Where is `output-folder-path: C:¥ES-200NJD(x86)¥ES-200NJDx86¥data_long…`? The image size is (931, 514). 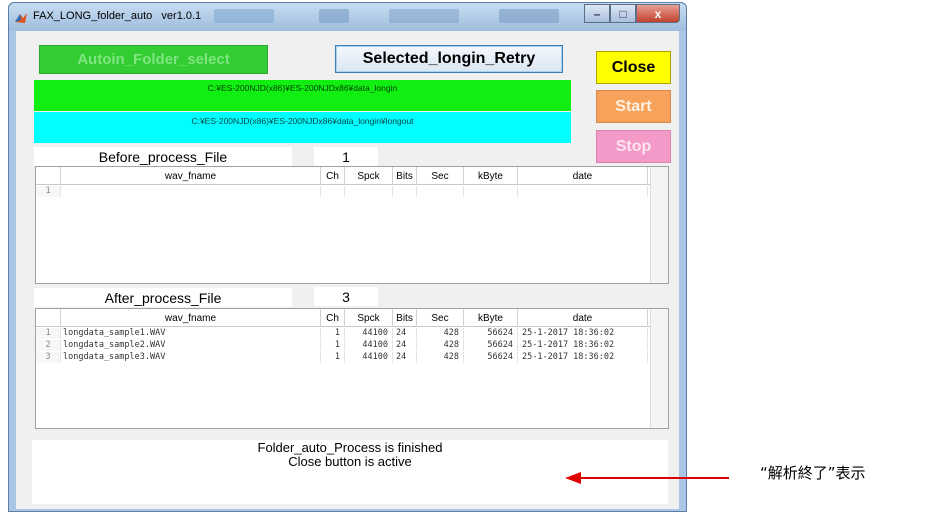 output-folder-path: C:¥ES-200NJD(x86)¥ES-200NJDx86¥data_long… is located at coordinates (302, 127).